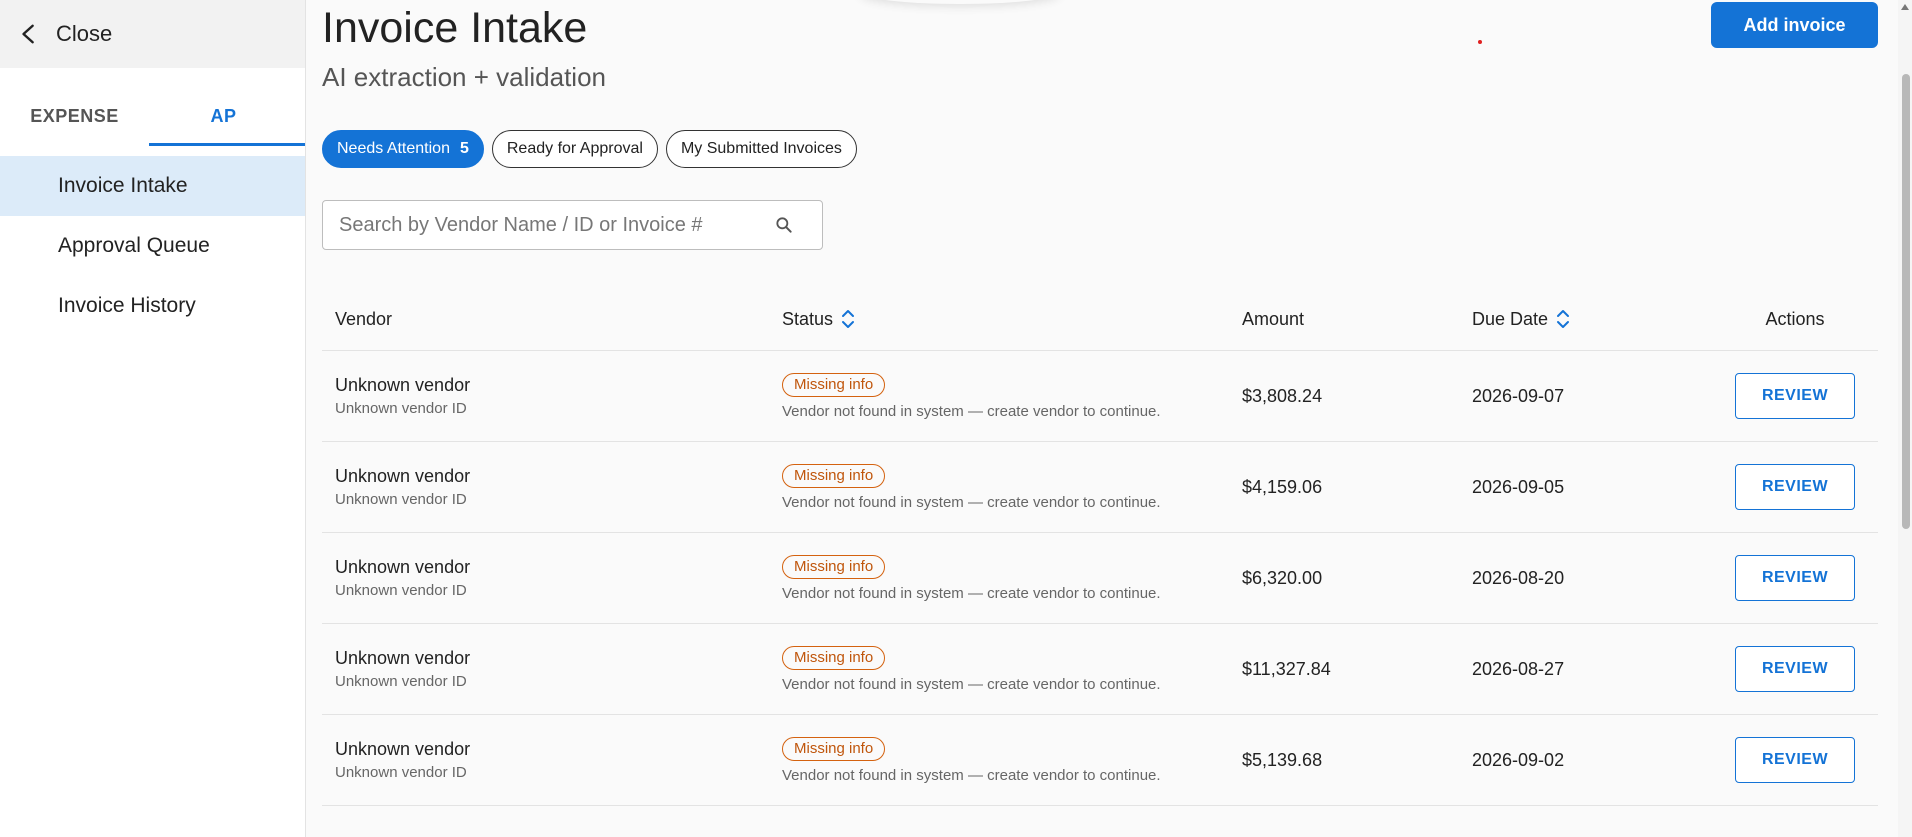 The image size is (1912, 837). Describe the element at coordinates (1518, 759) in the screenshot. I see `due-date-cell: 2026-09-02` at that location.